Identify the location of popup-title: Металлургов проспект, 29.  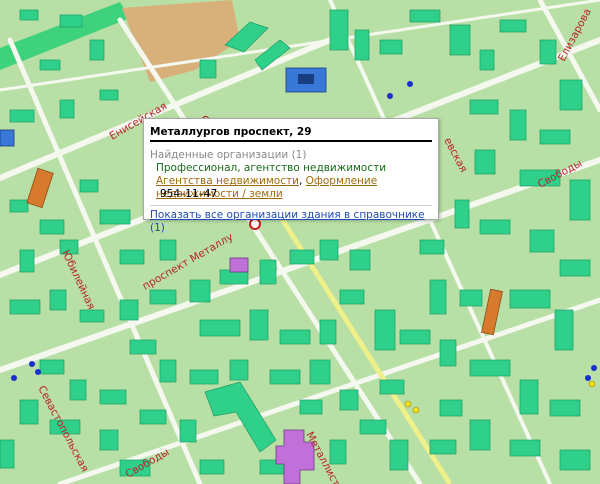
(231, 132).